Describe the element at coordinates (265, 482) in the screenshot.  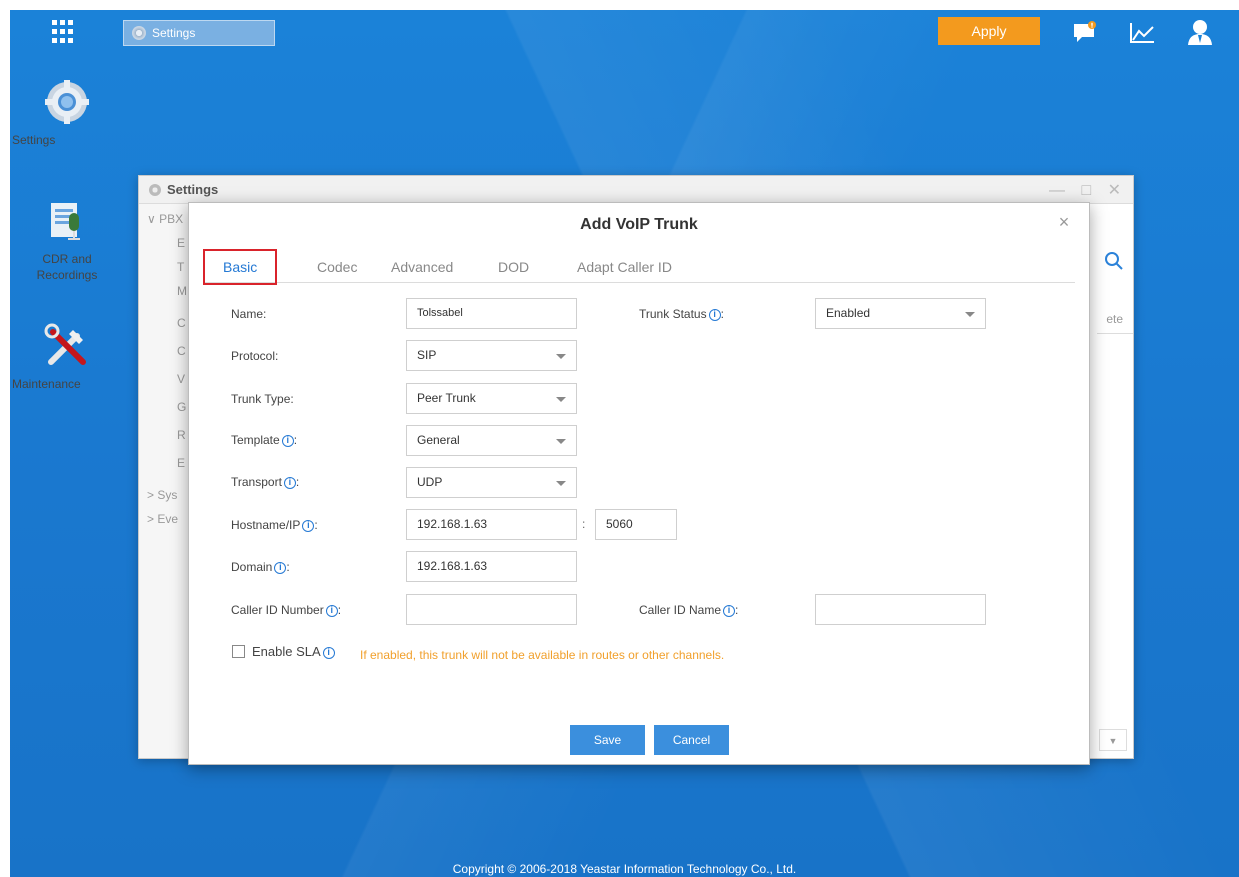
I see `transport-label: Transport i:` at that location.